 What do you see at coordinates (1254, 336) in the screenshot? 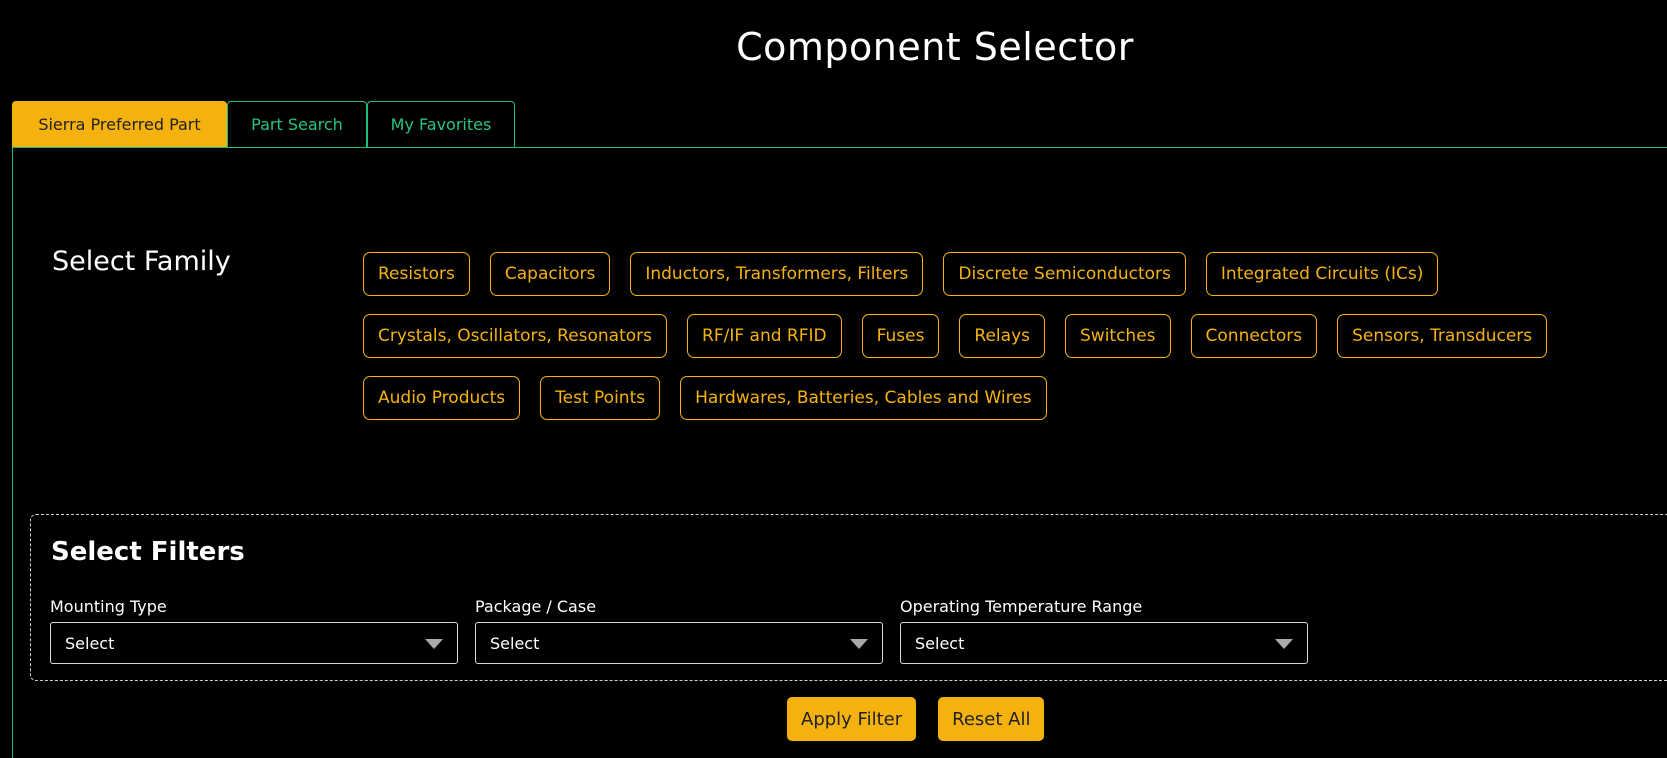
I see `family-chip-connectors: Connectors` at bounding box center [1254, 336].